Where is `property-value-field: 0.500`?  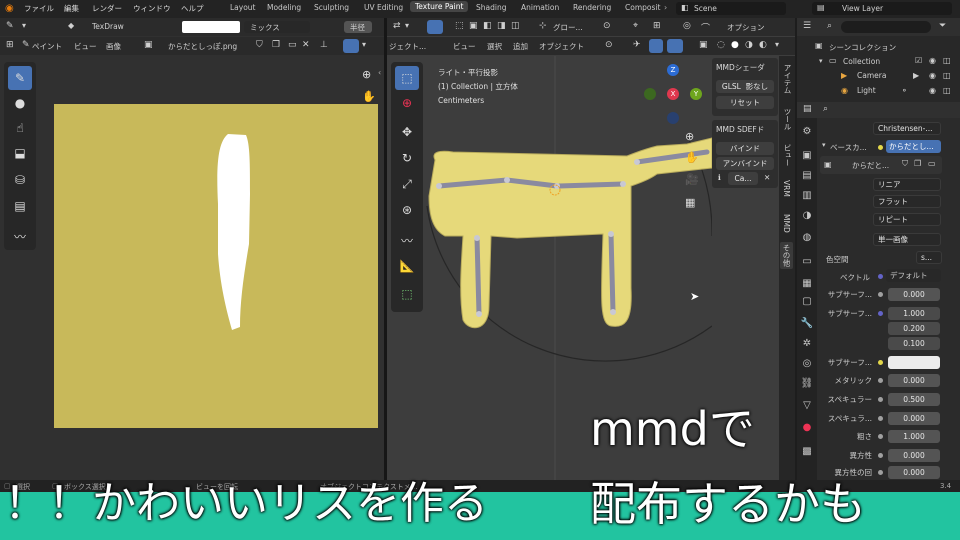
property-value-field: 0.500 is located at coordinates (914, 399).